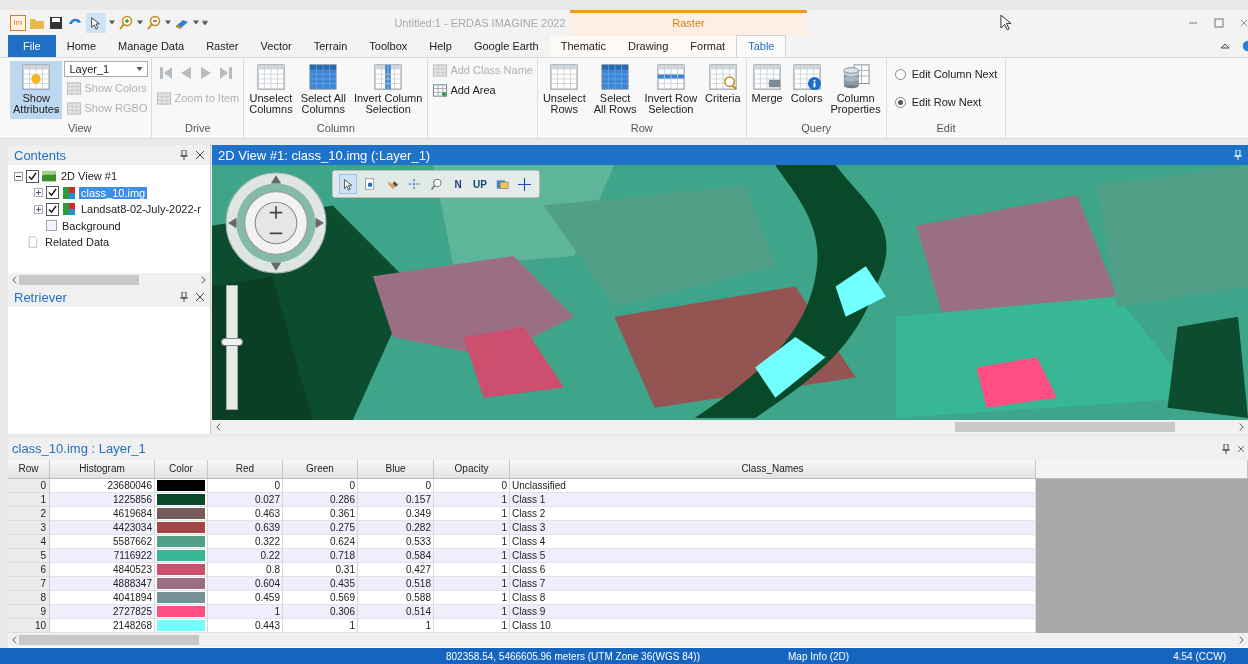 The image size is (1248, 664). Describe the element at coordinates (154, 22) in the screenshot. I see `zoom-out-icon` at that location.